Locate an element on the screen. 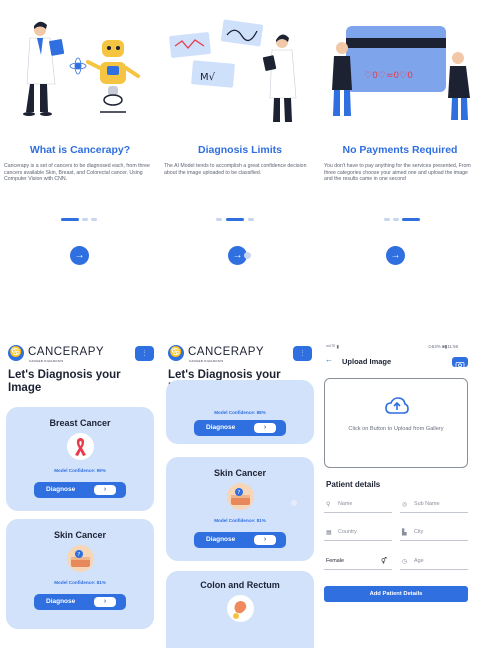 This screenshot has width=481, height=648. model-confidence: Model Confidence: 81% is located at coordinates (80, 582).